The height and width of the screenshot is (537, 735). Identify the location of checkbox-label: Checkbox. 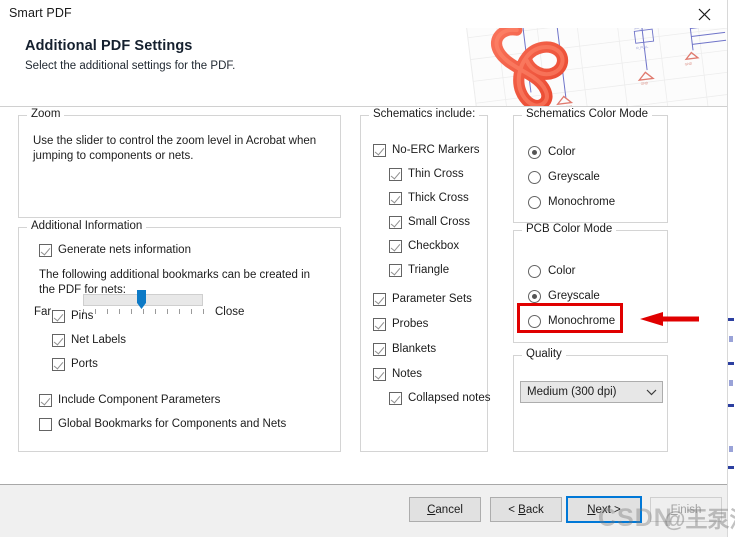
(434, 246).